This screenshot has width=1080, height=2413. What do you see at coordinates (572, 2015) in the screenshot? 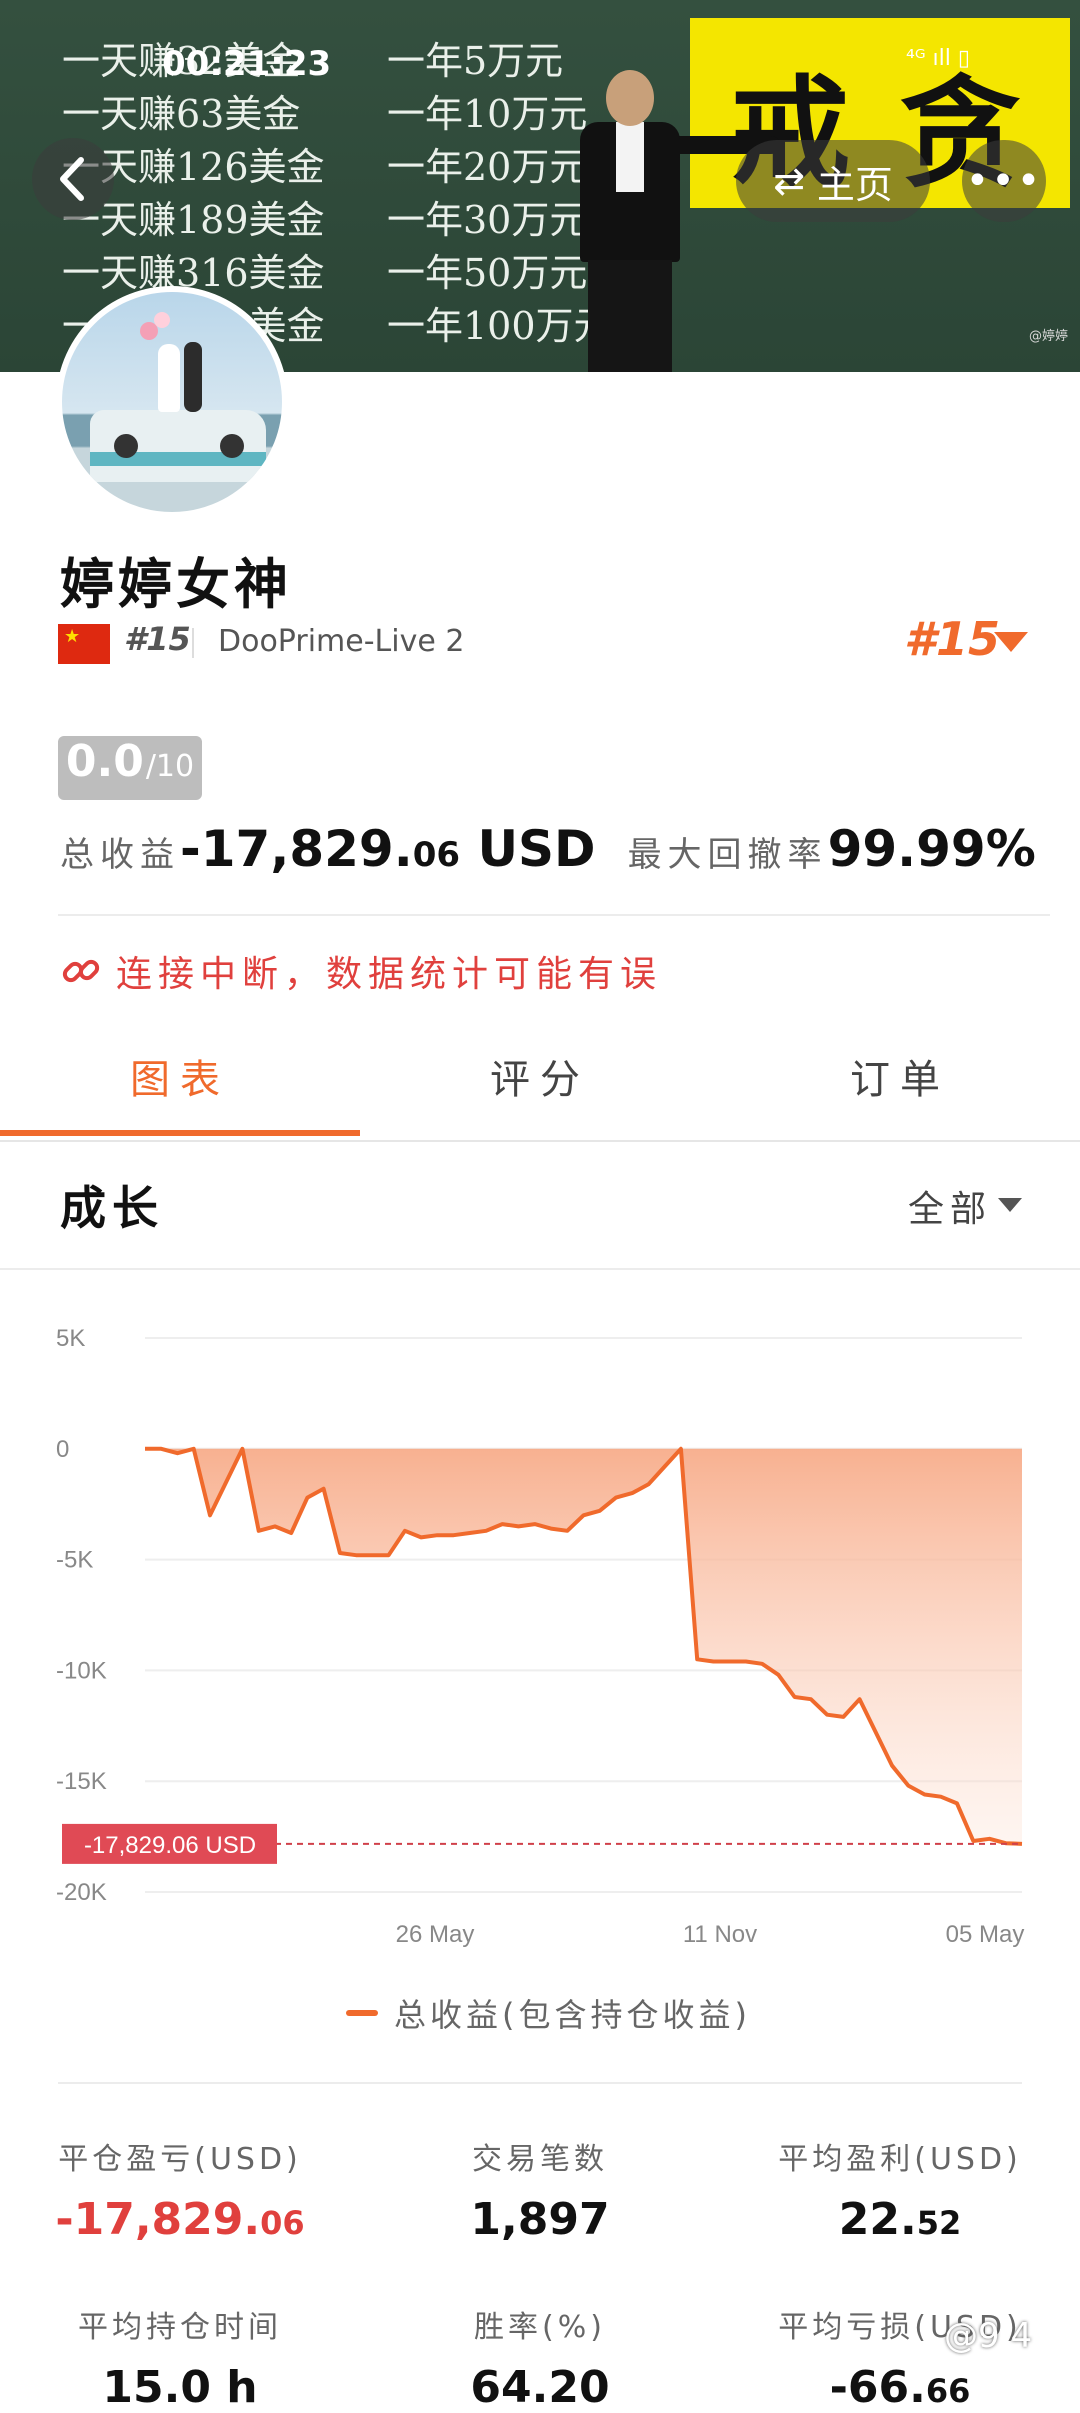
I see `legend-label: 总收益(包含持仓收益)` at bounding box center [572, 2015].